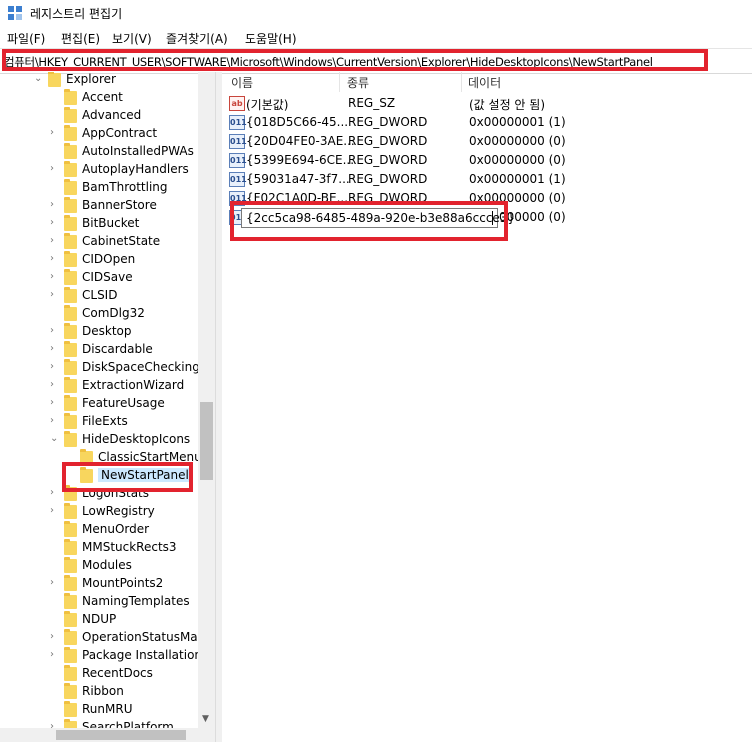 The height and width of the screenshot is (742, 752). Describe the element at coordinates (486, 103) in the screenshot. I see `value-row: ab (기본값) REG_SZ (값 설정 안 됨)` at that location.